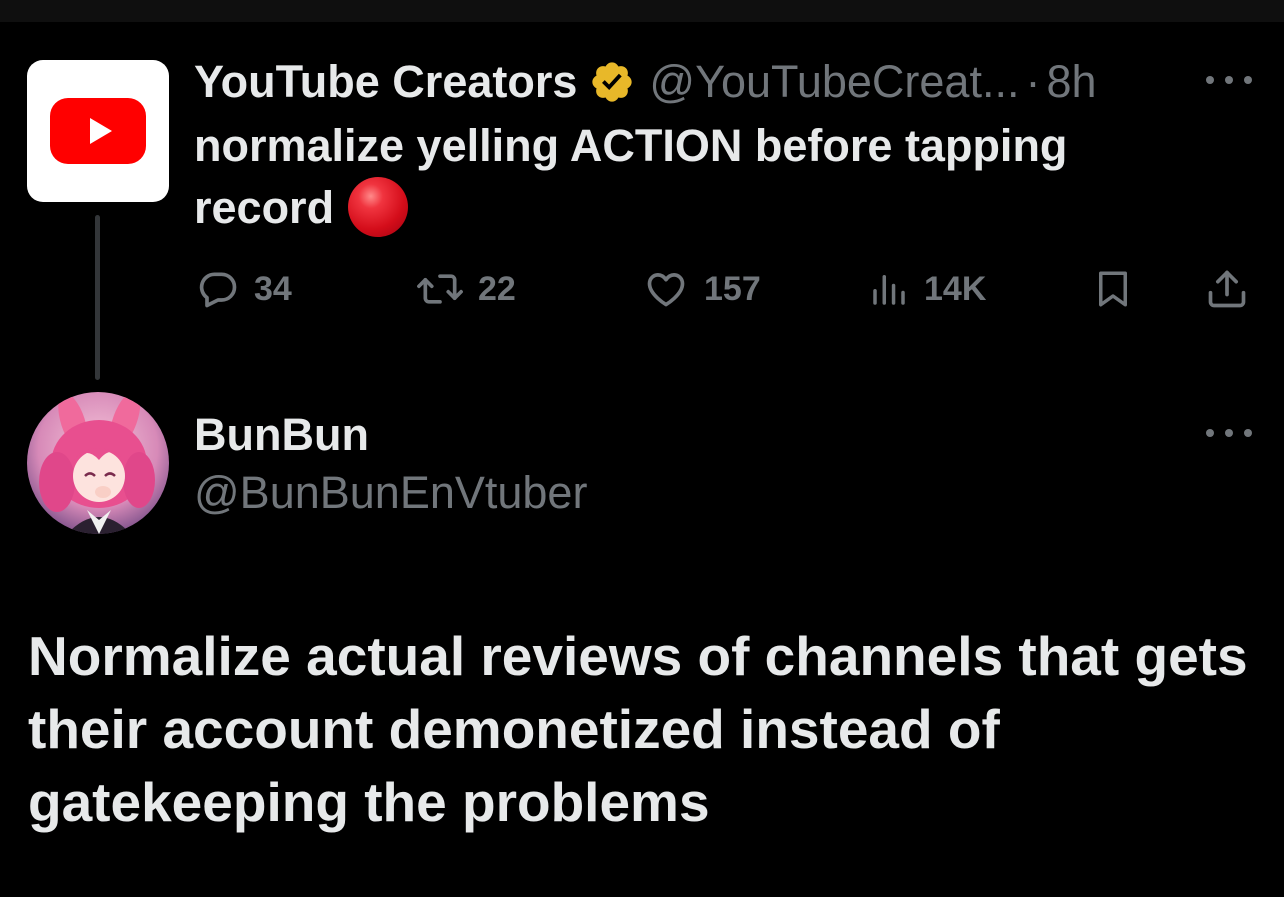 This screenshot has width=1284, height=897. I want to click on parent-display-name: YouTube Creators, so click(385, 82).